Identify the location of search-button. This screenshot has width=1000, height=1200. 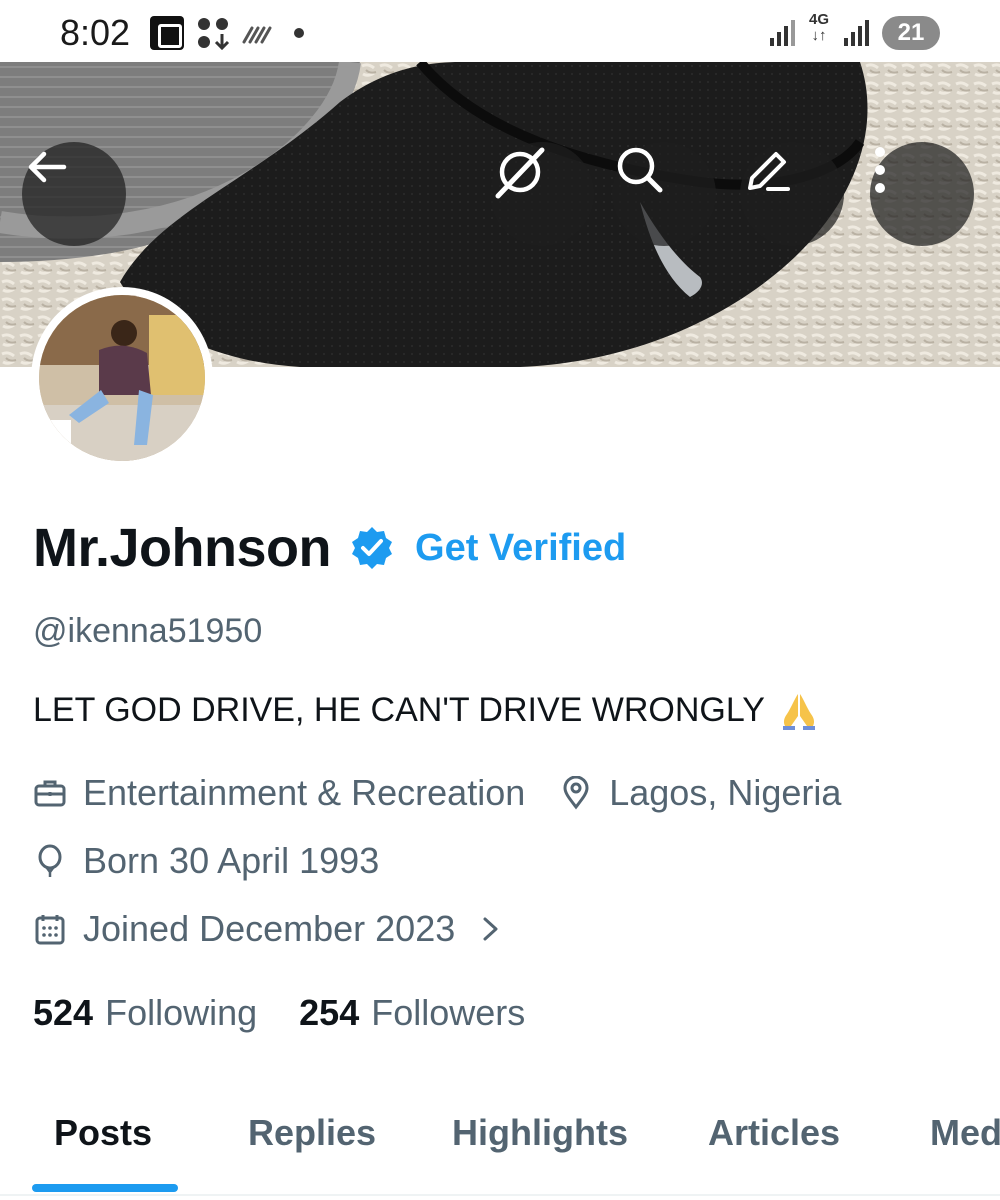
(664, 194).